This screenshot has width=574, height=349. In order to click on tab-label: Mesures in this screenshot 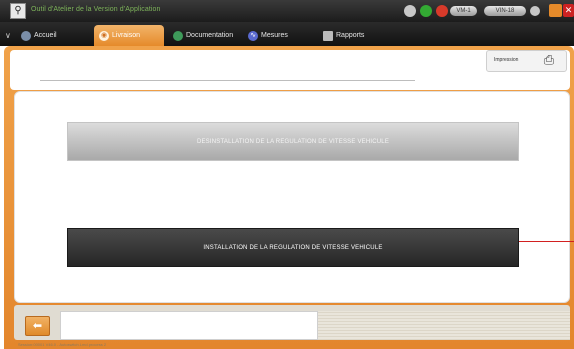, I will do `click(274, 35)`.